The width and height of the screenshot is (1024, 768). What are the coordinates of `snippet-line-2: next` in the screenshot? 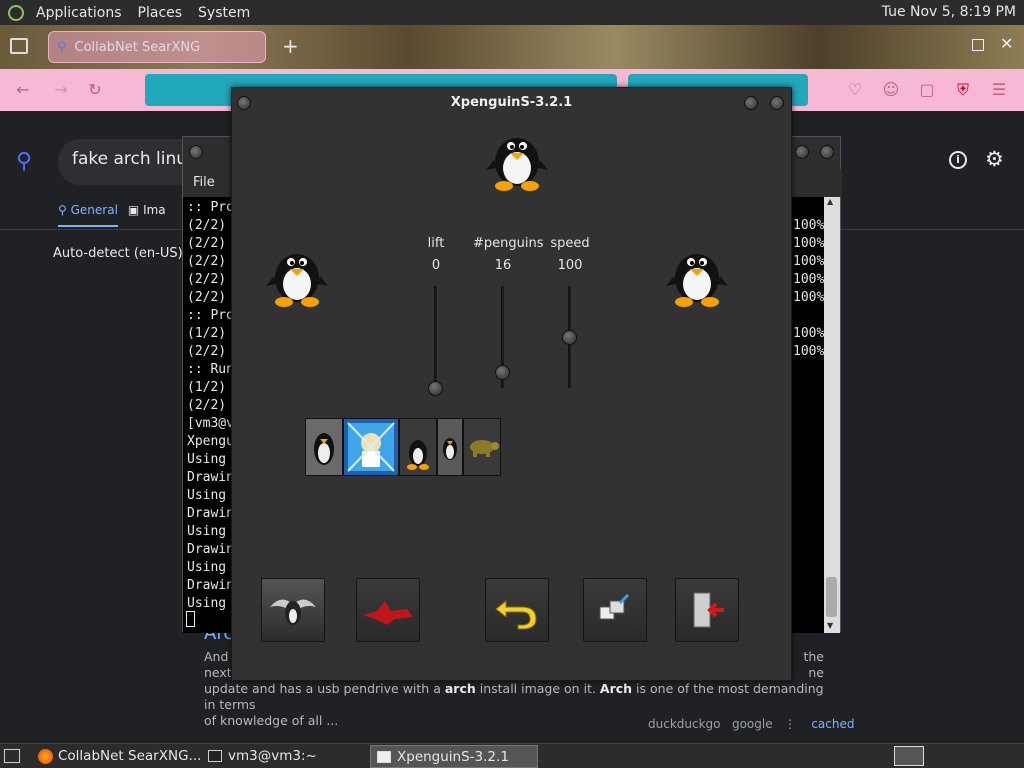 It's located at (218, 672).